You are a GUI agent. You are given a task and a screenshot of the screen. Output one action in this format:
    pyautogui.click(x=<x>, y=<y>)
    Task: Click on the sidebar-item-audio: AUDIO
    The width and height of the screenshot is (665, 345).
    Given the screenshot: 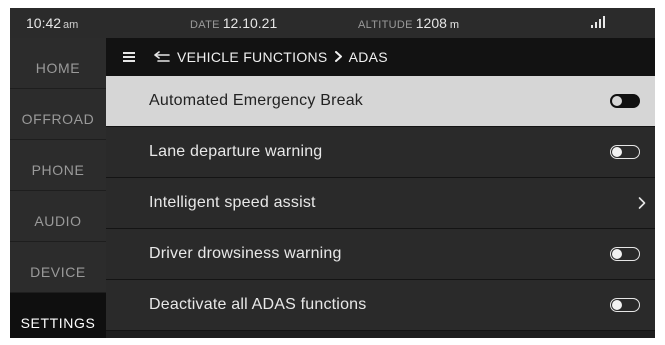 What is the action you would take?
    pyautogui.click(x=58, y=216)
    